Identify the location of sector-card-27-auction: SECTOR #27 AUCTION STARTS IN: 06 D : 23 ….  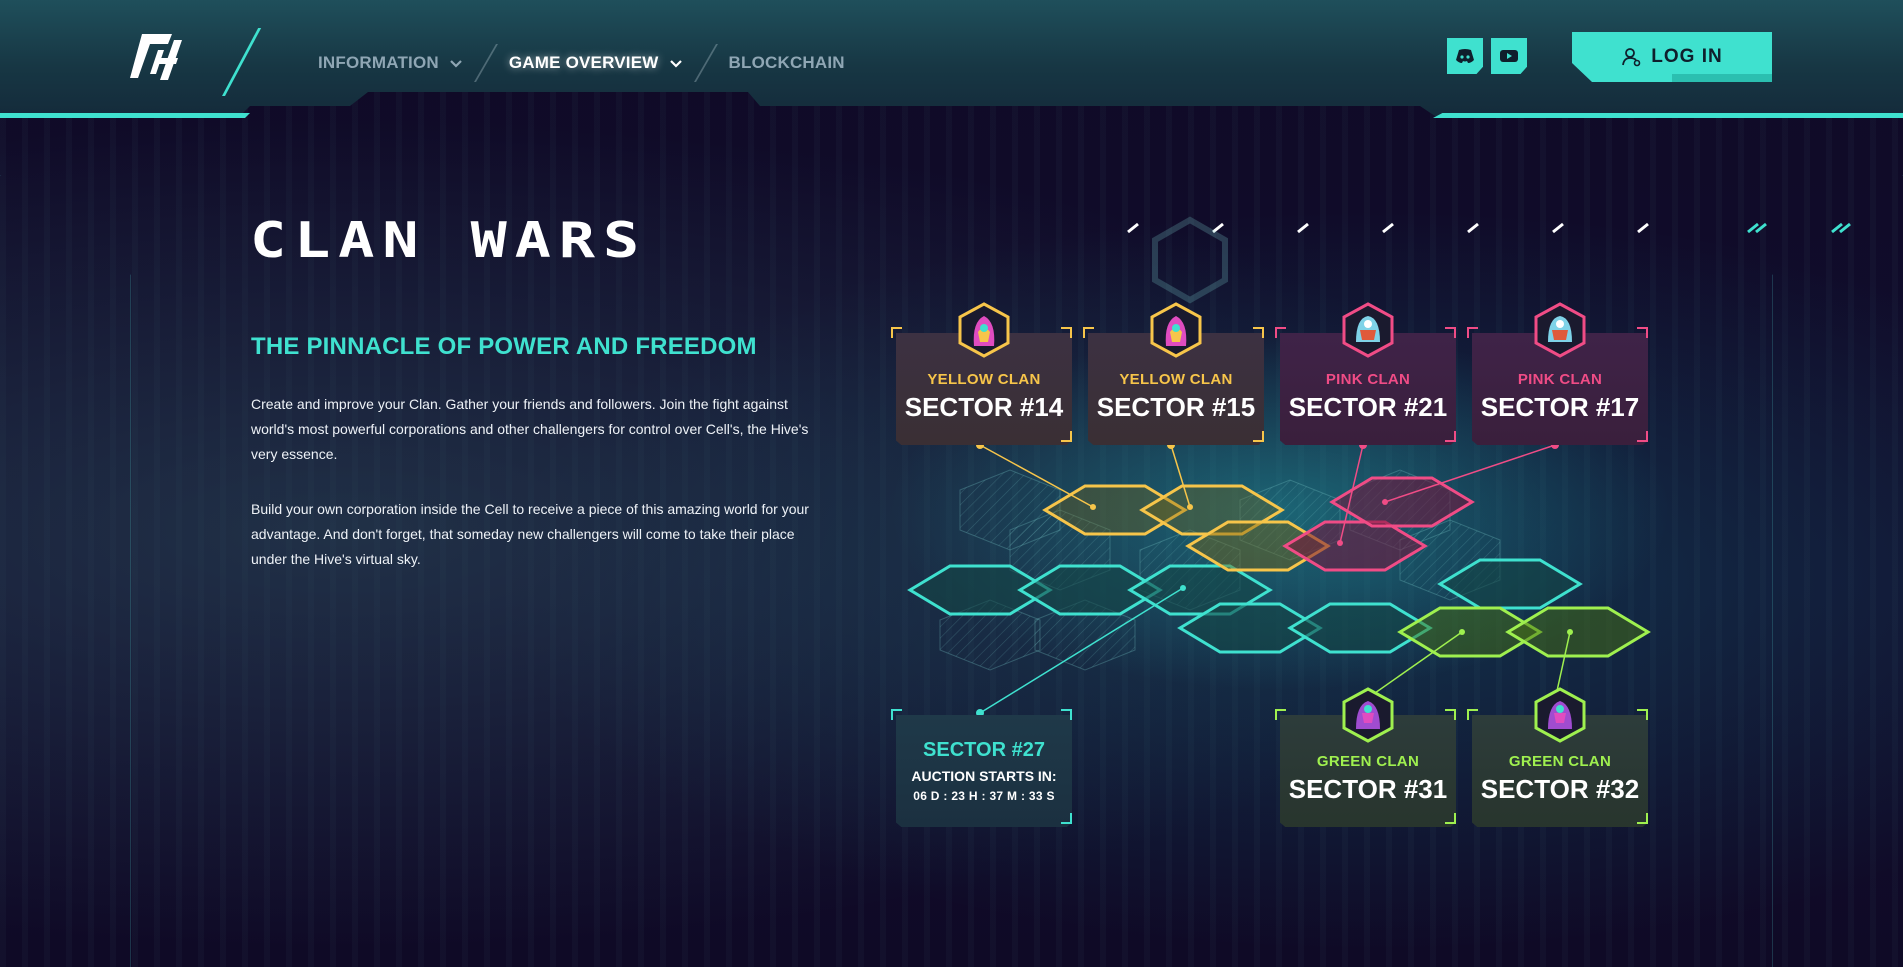
(984, 771).